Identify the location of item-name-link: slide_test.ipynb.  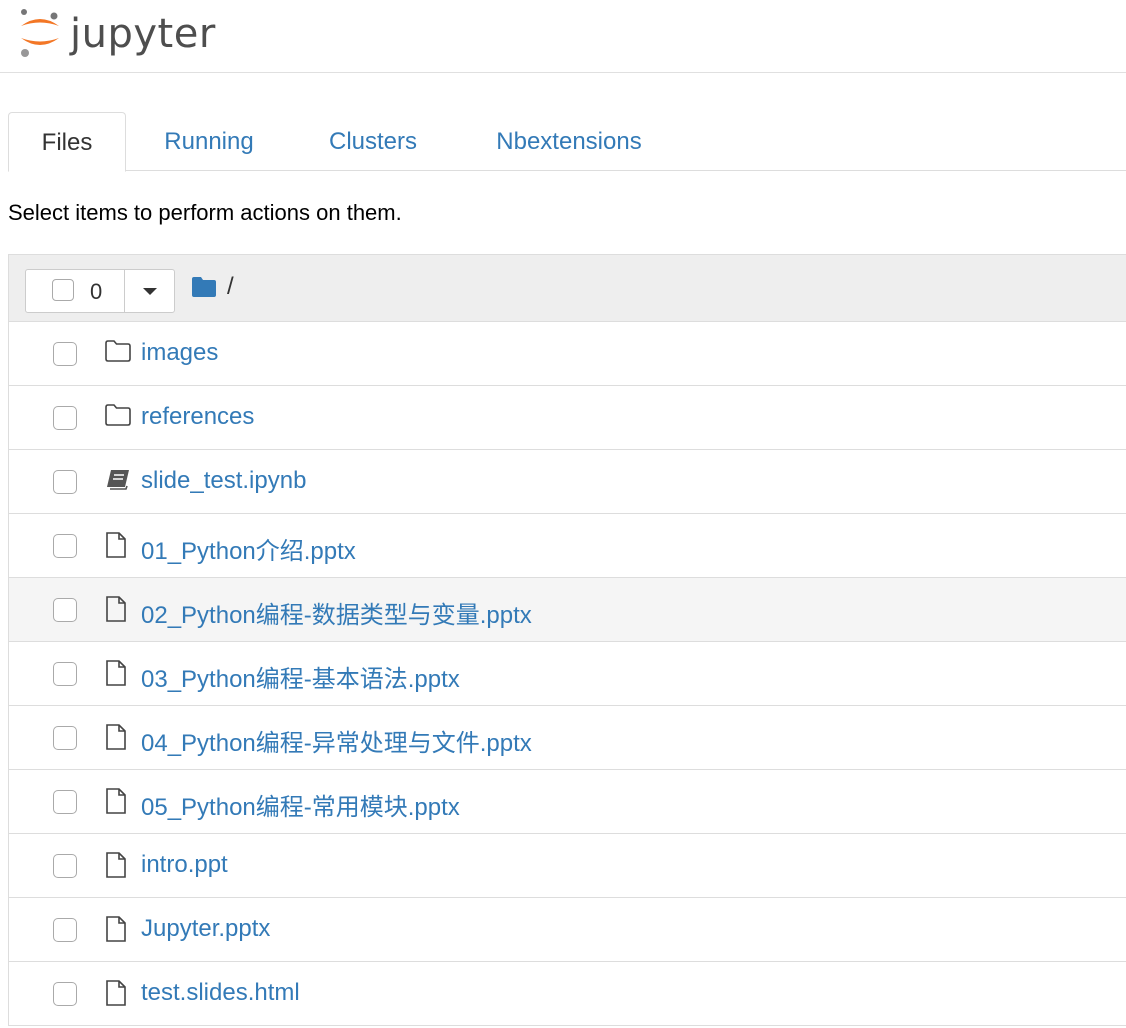
(223, 481).